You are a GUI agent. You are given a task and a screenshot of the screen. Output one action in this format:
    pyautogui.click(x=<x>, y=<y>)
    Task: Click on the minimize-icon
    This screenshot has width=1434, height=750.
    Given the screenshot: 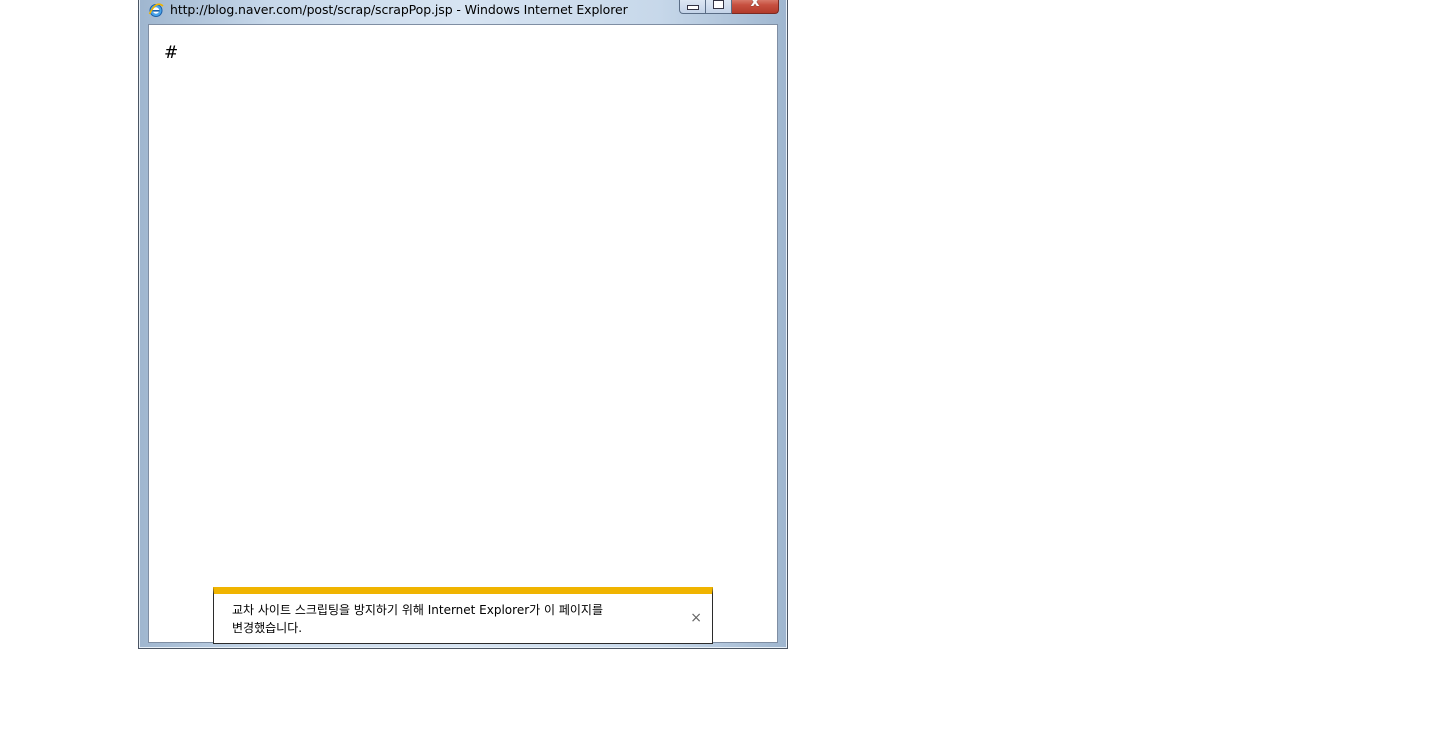 What is the action you would take?
    pyautogui.click(x=692, y=7)
    